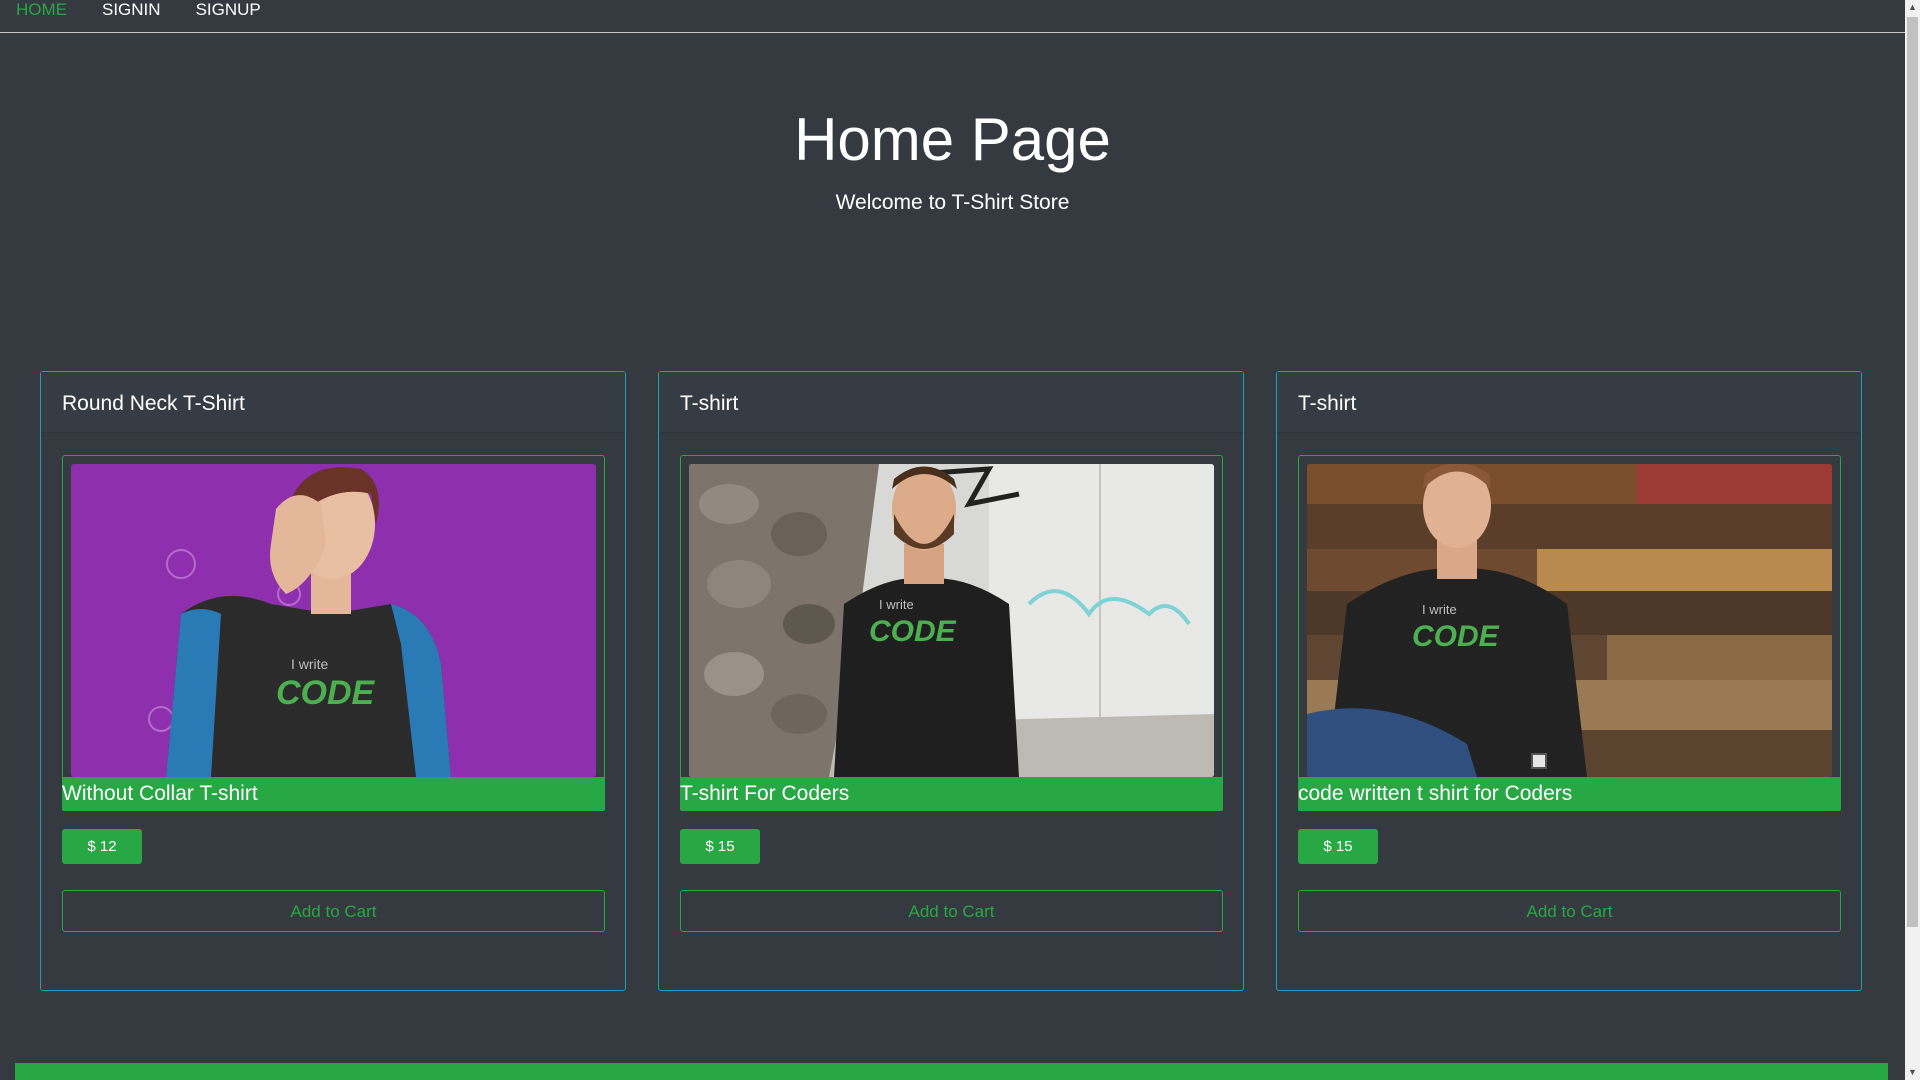 The width and height of the screenshot is (1920, 1080). Describe the element at coordinates (952, 139) in the screenshot. I see `page-title: Home Page` at that location.